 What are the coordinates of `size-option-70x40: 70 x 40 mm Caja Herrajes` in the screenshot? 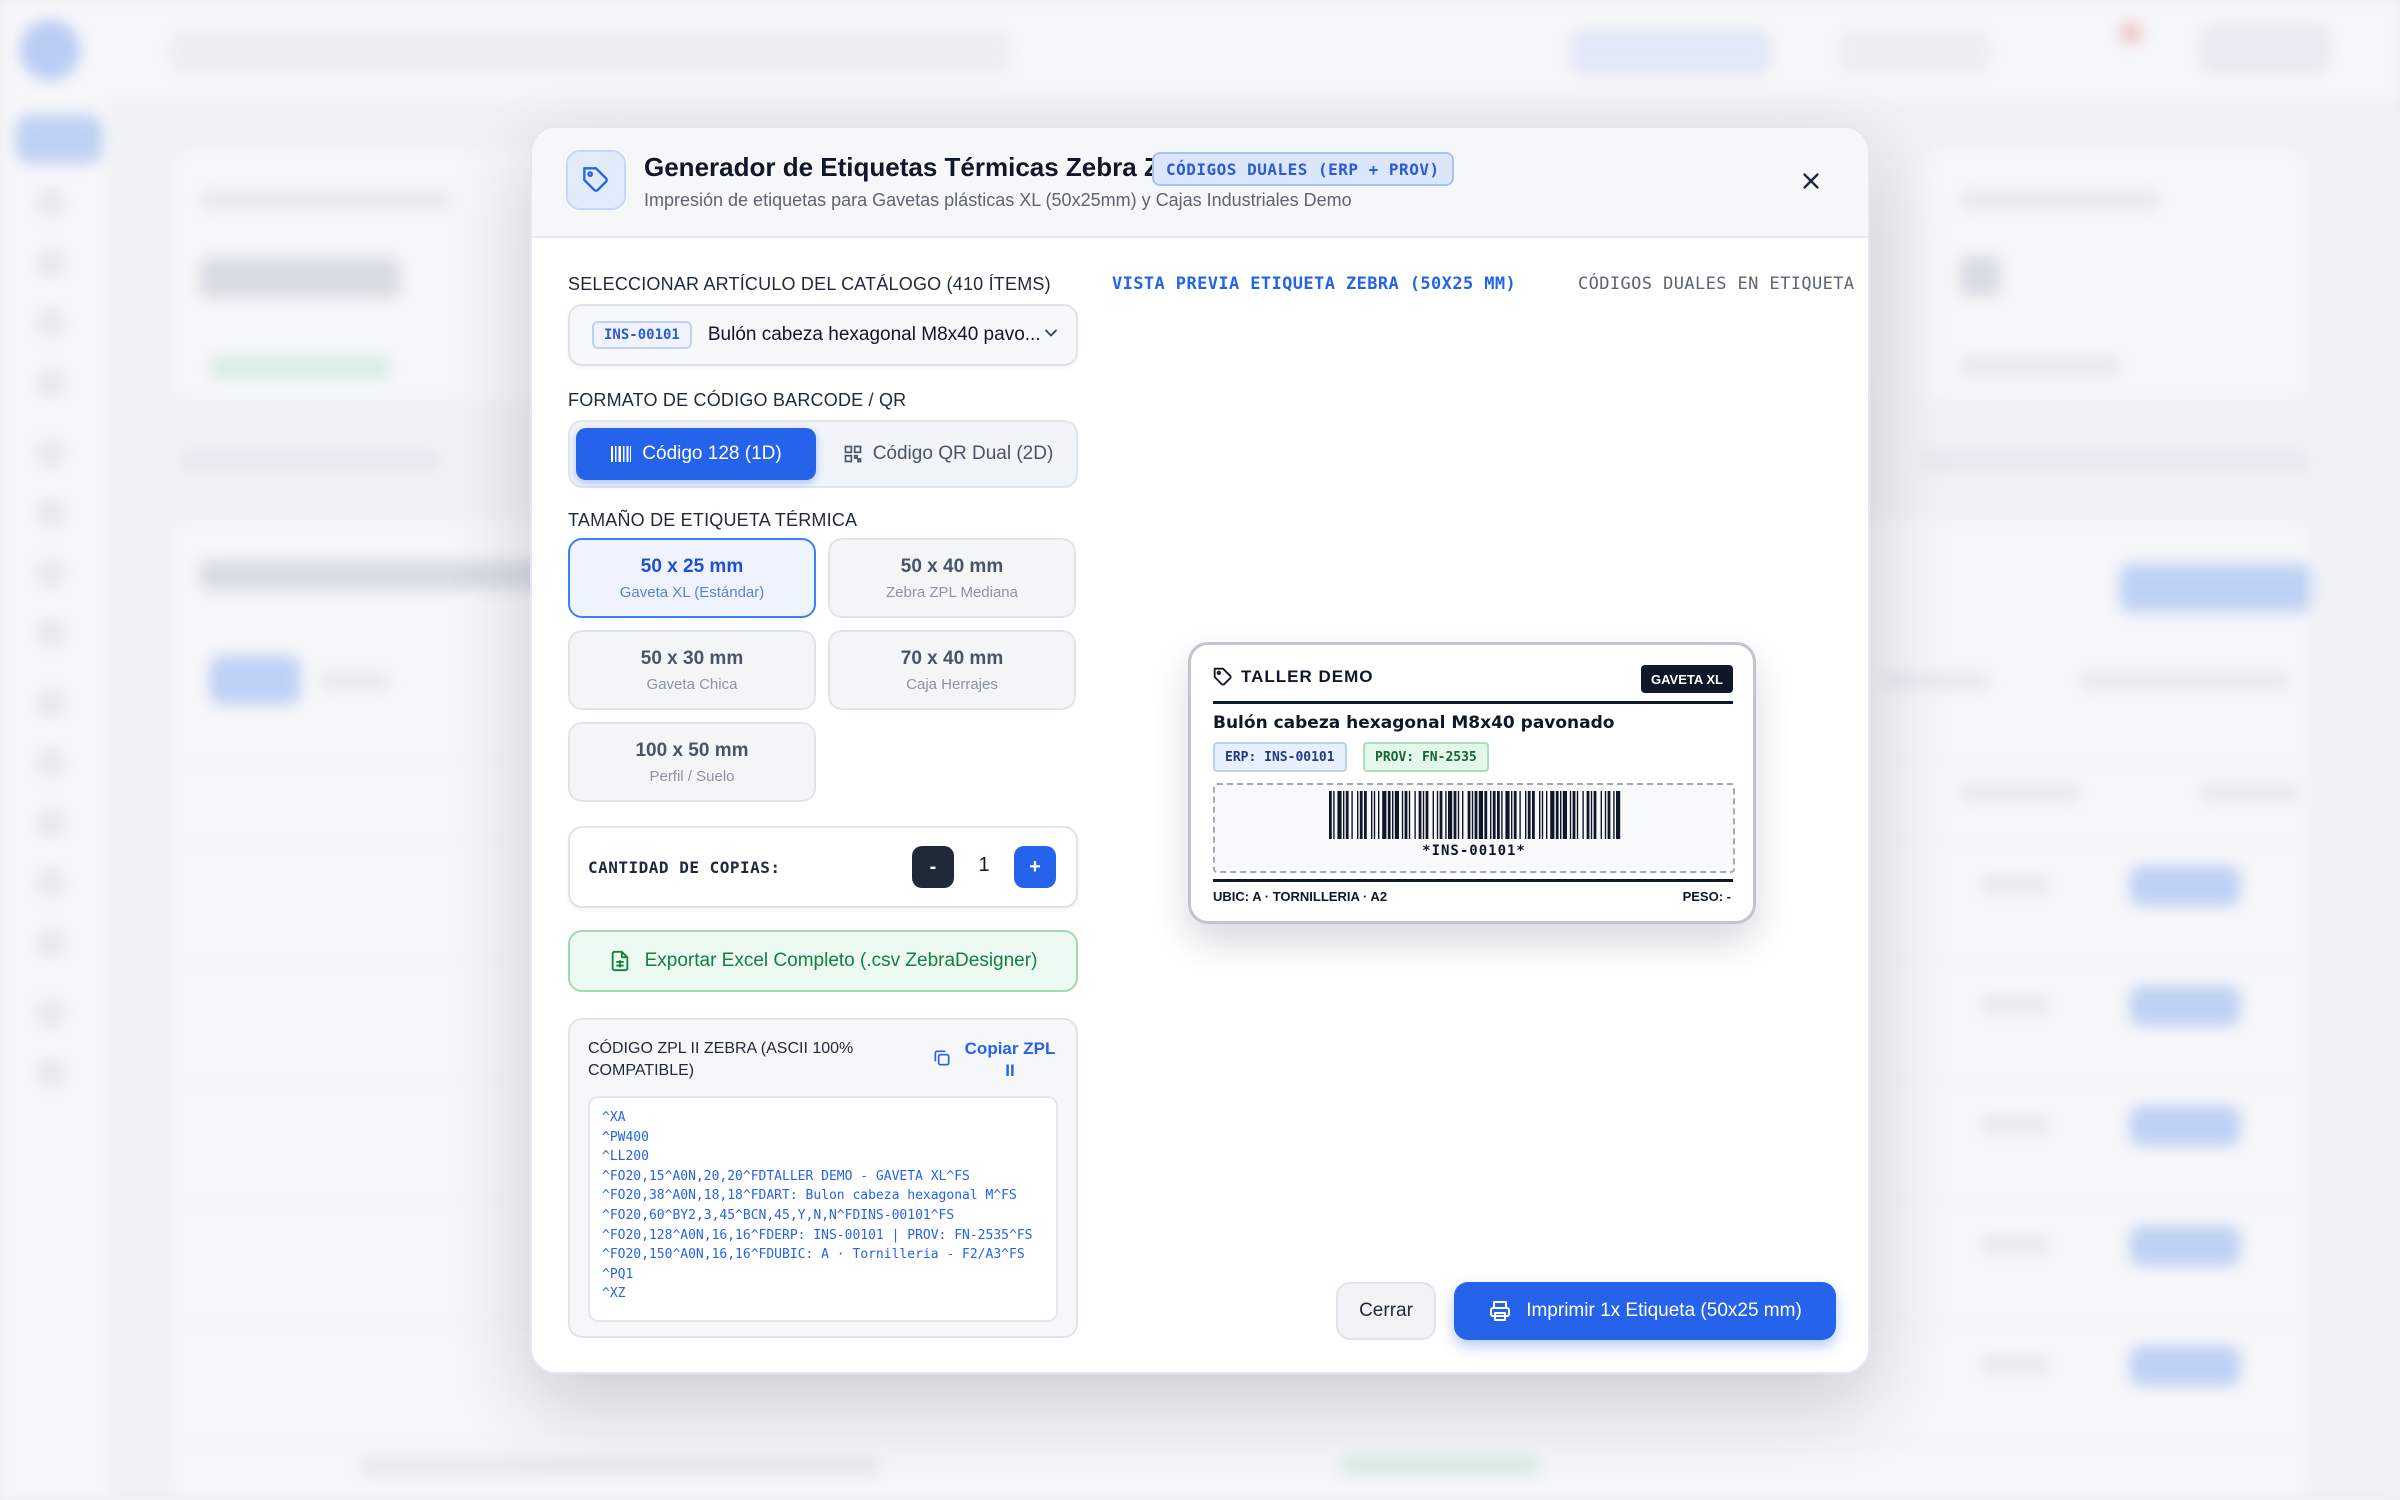 It's located at (952, 670).